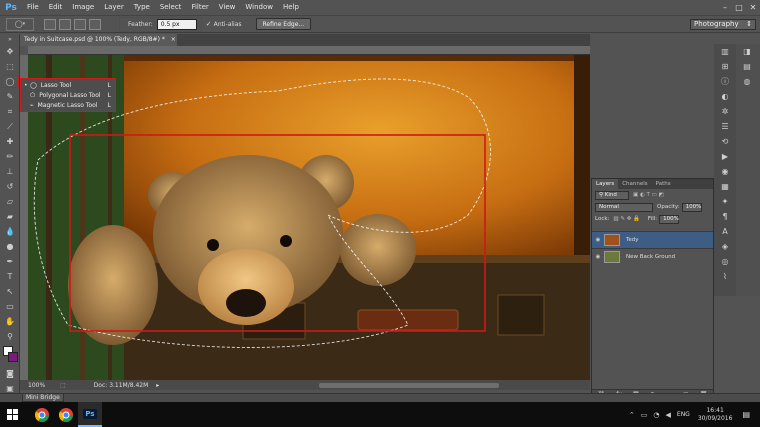 Image resolution: width=760 pixels, height=427 pixels. What do you see at coordinates (10, 66) in the screenshot?
I see `marquee-tool-icon: ⬚` at bounding box center [10, 66].